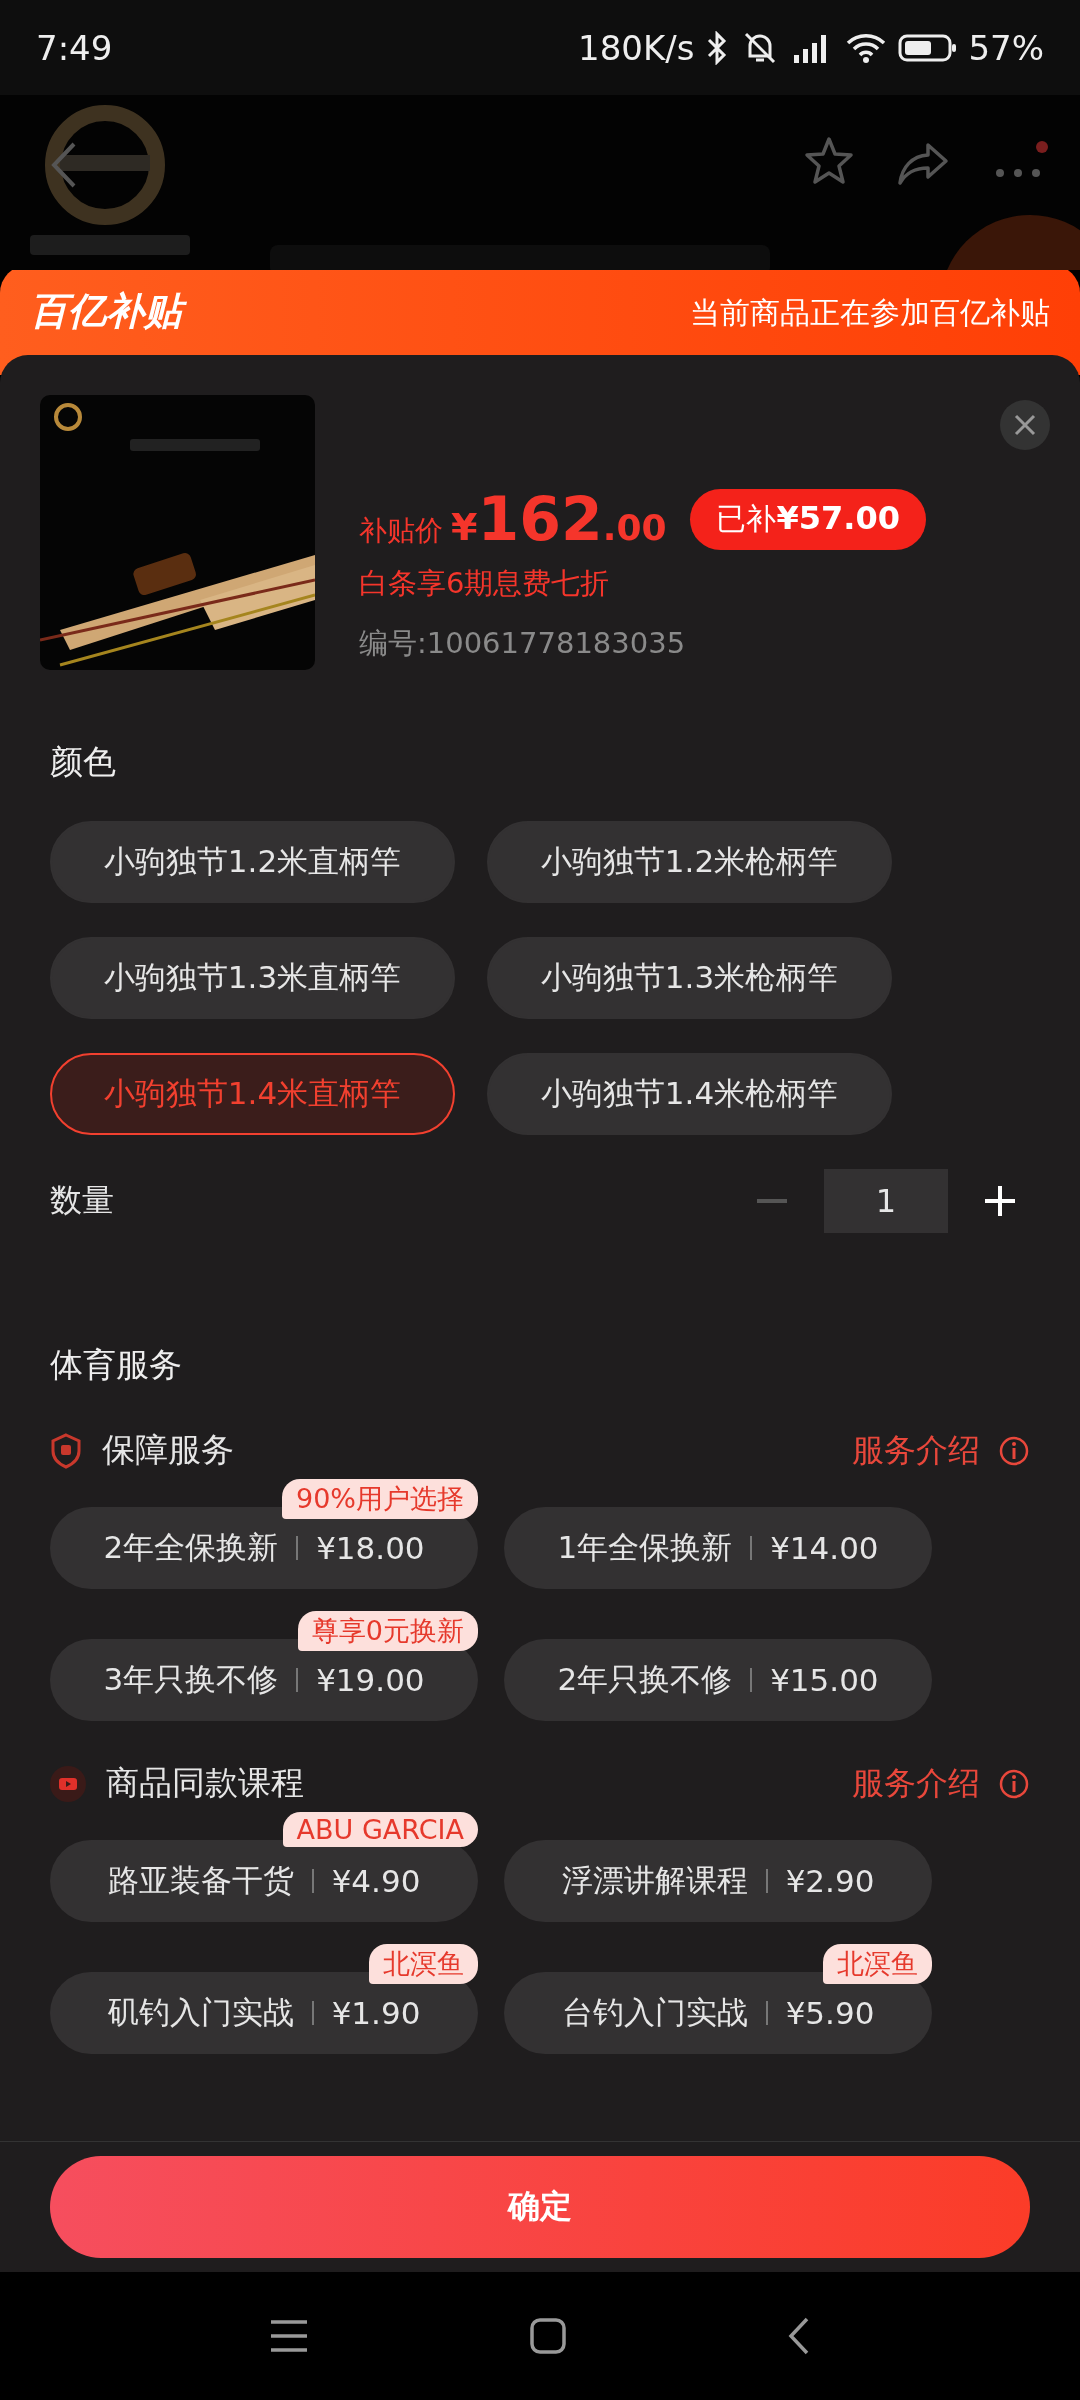  I want to click on group-title: 商品同款课程, so click(205, 1783).